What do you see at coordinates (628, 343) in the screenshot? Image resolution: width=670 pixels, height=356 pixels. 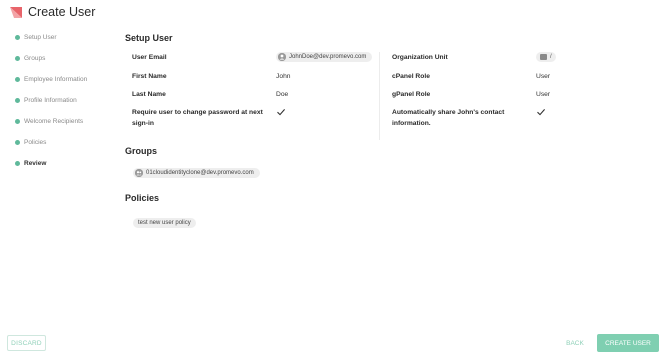 I see `create-user-button: CREATE USER` at bounding box center [628, 343].